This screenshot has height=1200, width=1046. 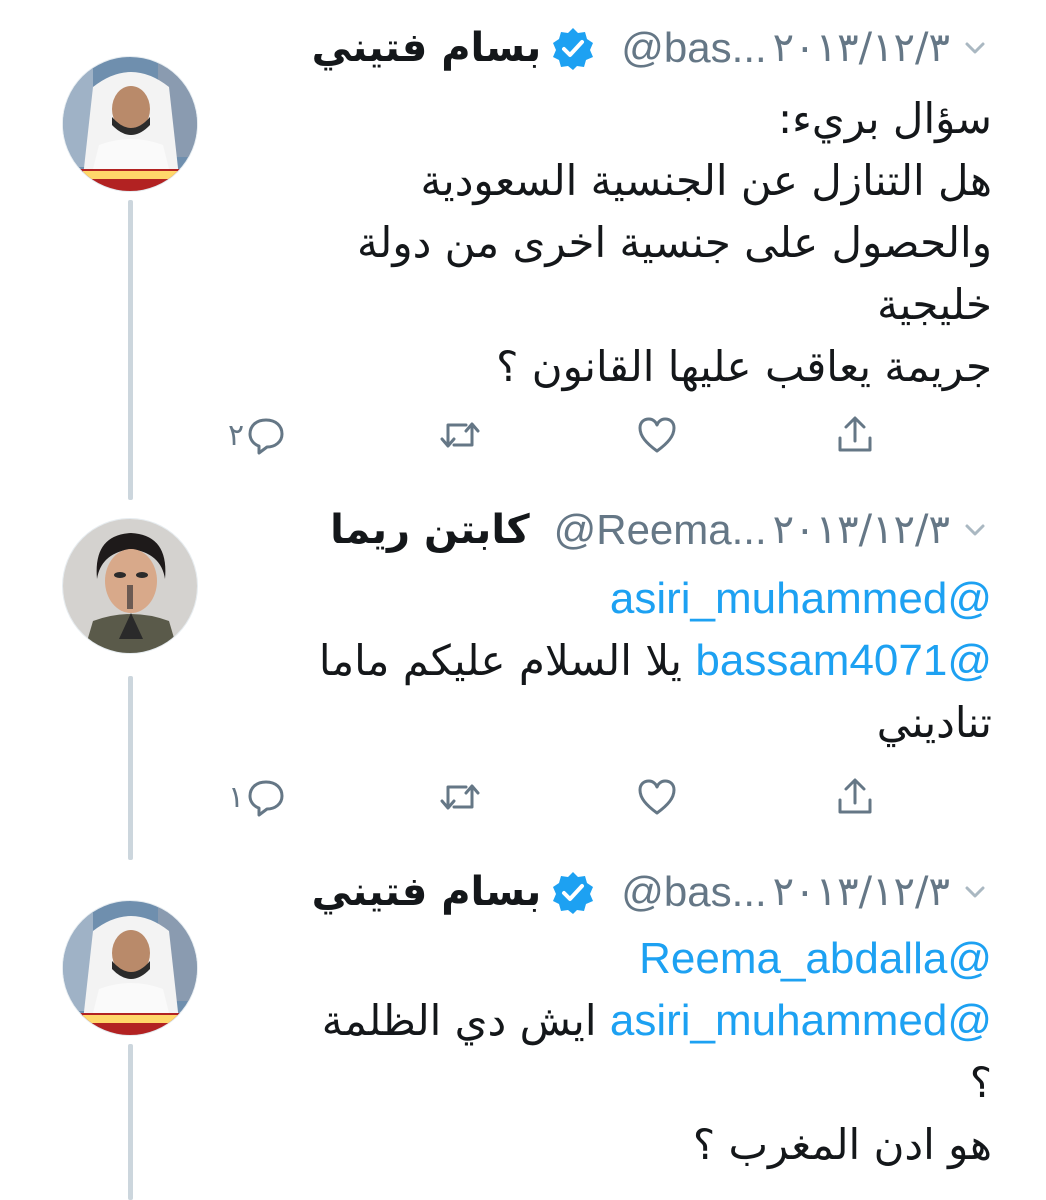 What do you see at coordinates (612, 959) in the screenshot?
I see `tweet-line: @Reema_abdalla` at bounding box center [612, 959].